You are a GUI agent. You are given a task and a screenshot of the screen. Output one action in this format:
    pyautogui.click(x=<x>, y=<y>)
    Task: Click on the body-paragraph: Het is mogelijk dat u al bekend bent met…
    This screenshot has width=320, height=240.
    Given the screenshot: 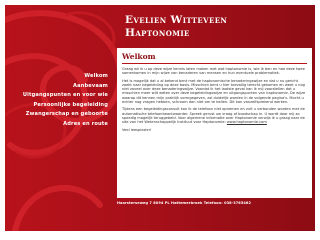 What is the action you would take?
    pyautogui.click(x=214, y=91)
    